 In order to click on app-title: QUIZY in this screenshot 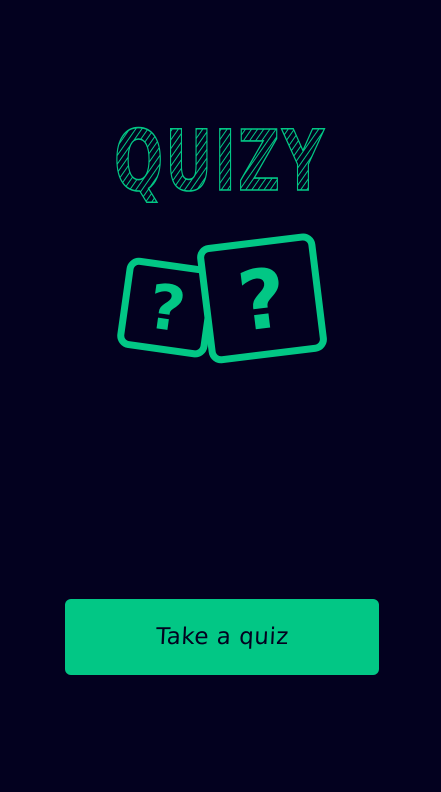, I will do `click(220, 159)`.